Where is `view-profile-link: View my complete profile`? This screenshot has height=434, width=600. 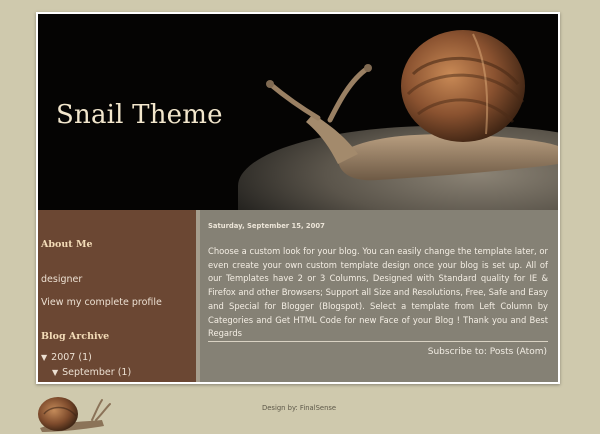 view-profile-link: View my complete profile is located at coordinates (101, 302).